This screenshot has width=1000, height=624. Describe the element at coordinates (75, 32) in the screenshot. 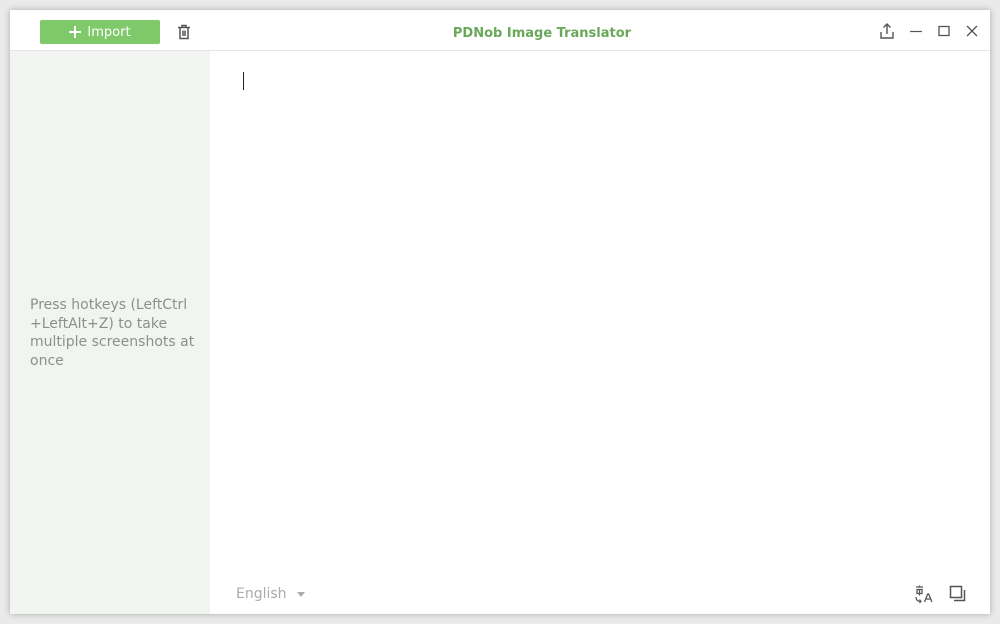

I see `plus-icon` at that location.